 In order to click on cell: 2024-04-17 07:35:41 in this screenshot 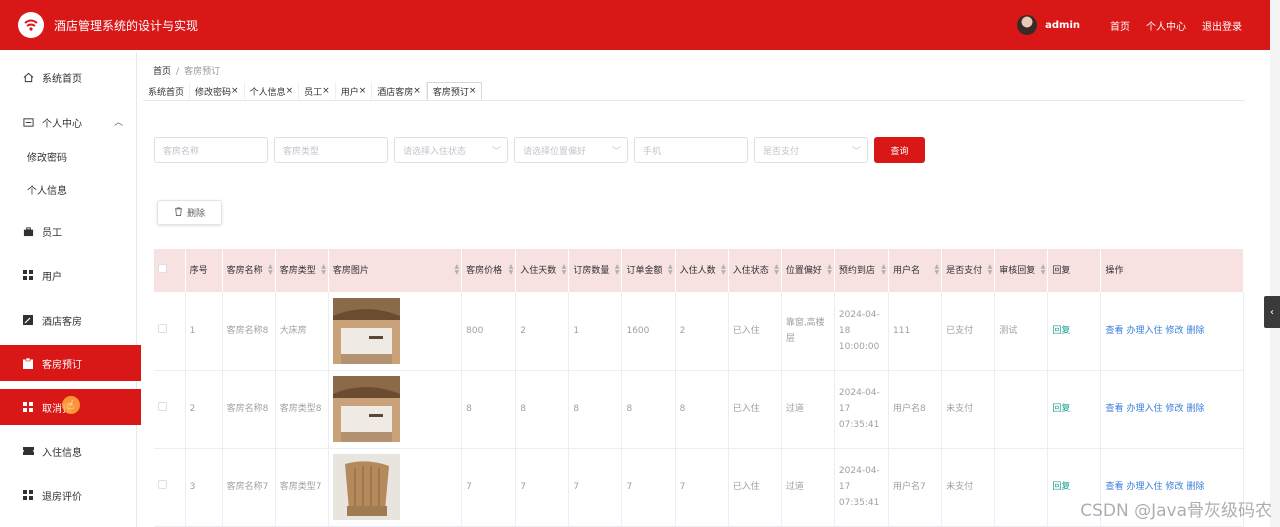, I will do `click(862, 487)`.